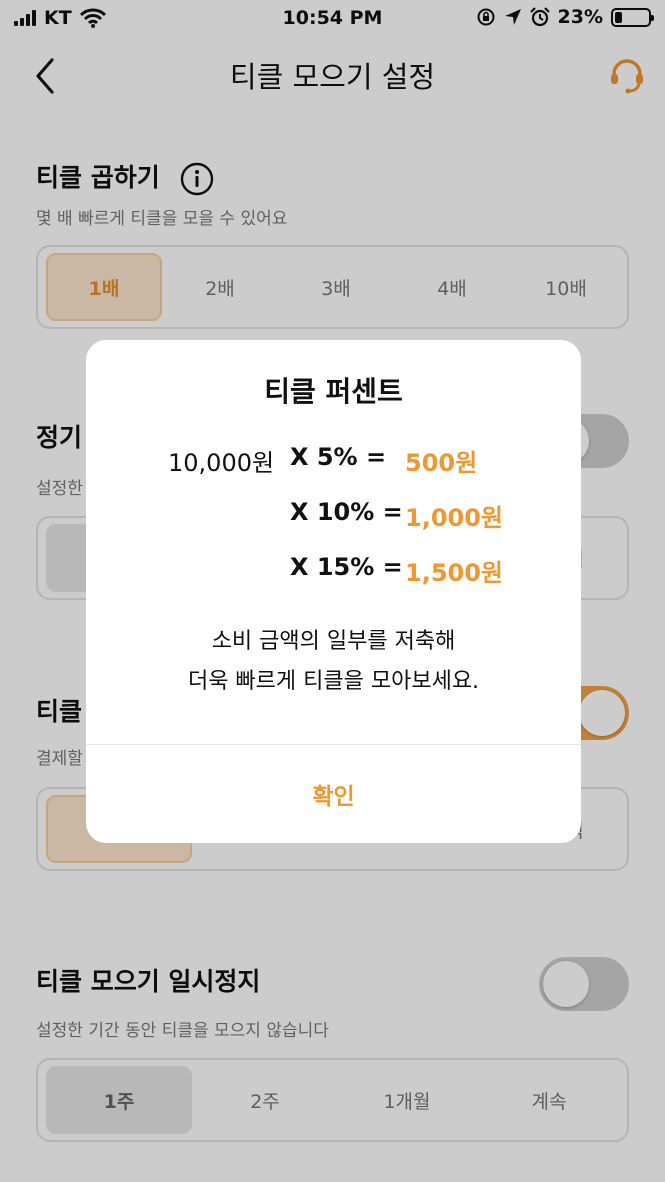 This screenshot has width=665, height=1182. What do you see at coordinates (338, 457) in the screenshot?
I see `calc-multiplier: X 5% =` at bounding box center [338, 457].